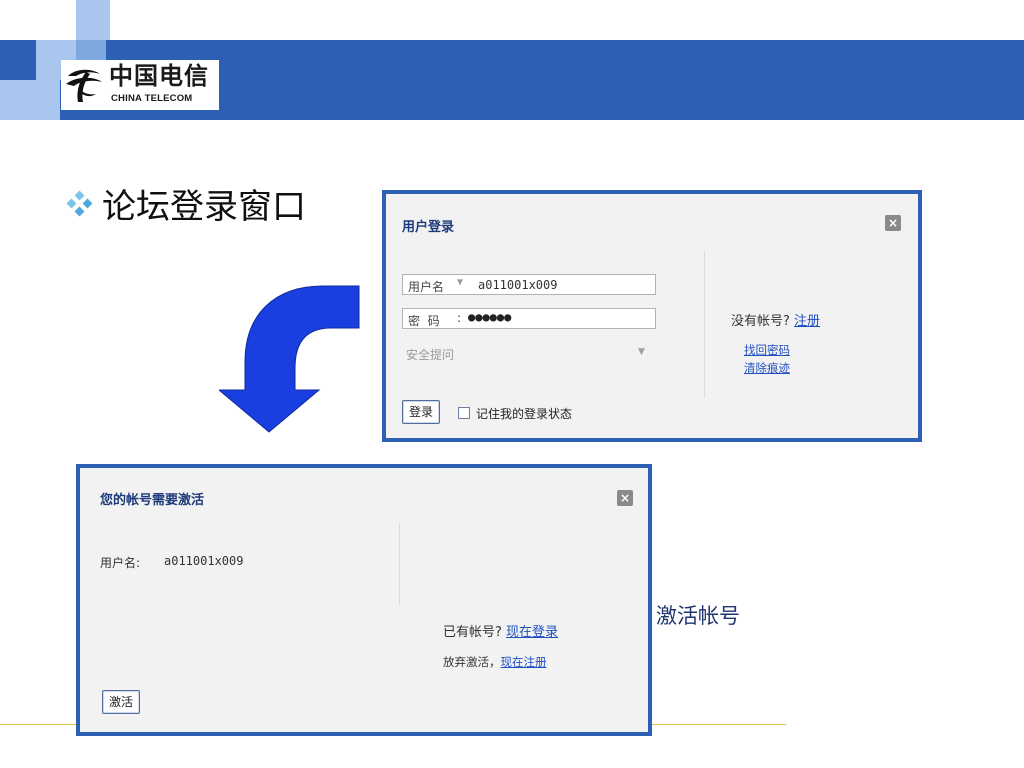 The width and height of the screenshot is (1024, 768). Describe the element at coordinates (459, 318) in the screenshot. I see `password-colon: :` at that location.